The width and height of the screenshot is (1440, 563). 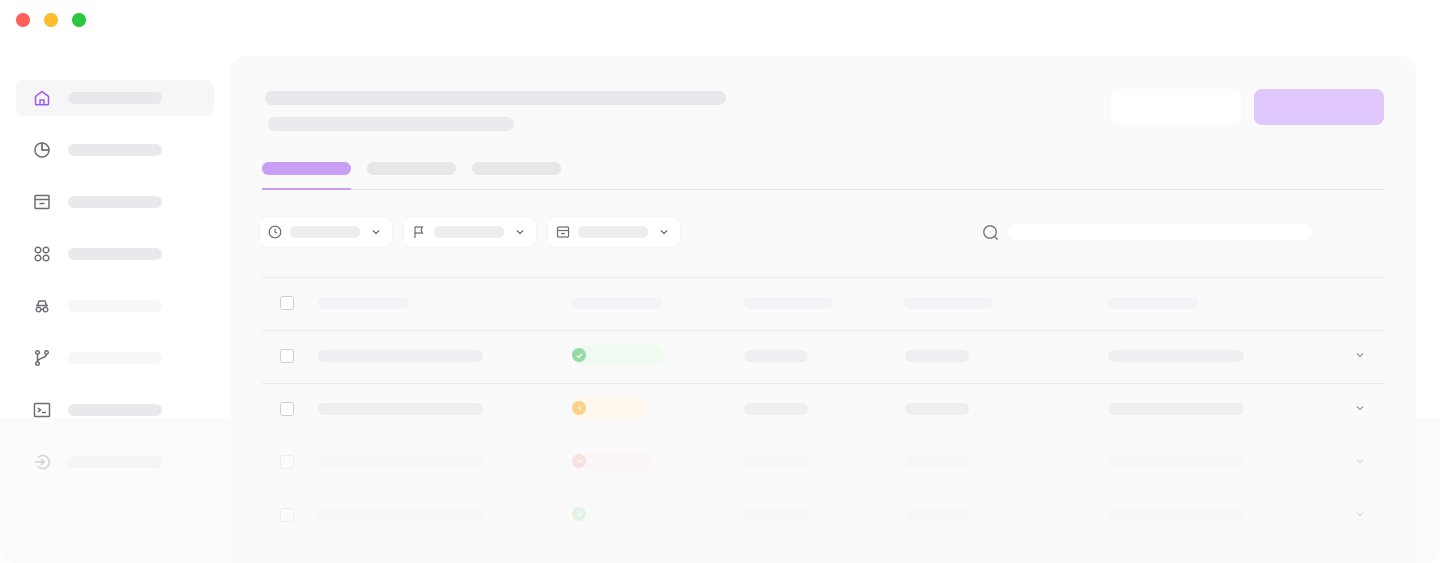 I want to click on select-all-checkbox, so click(x=287, y=303).